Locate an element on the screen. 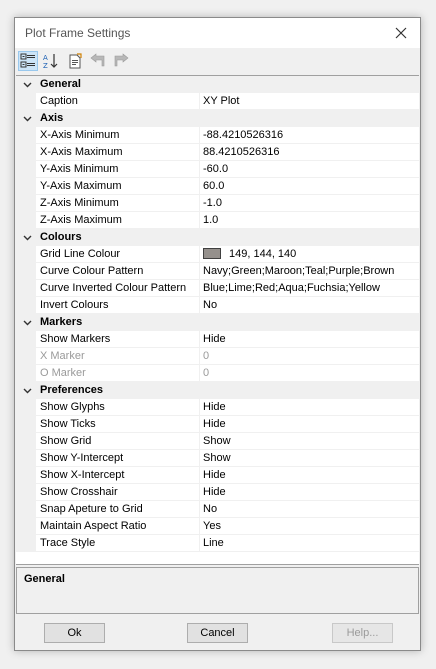 This screenshot has height=669, width=436. property-row-show-x-intercept: Show X-Intercept Hide is located at coordinates (217, 475).